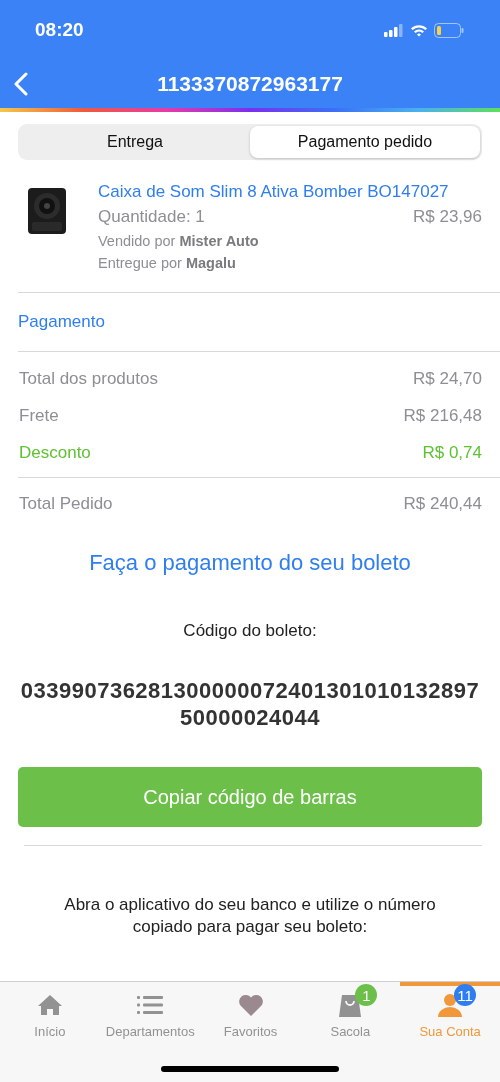  Describe the element at coordinates (250, 916) in the screenshot. I see `instructions-text: Abra o aplicativo do seu banco e utilize o número copiado para pagar seu boleto:` at that location.